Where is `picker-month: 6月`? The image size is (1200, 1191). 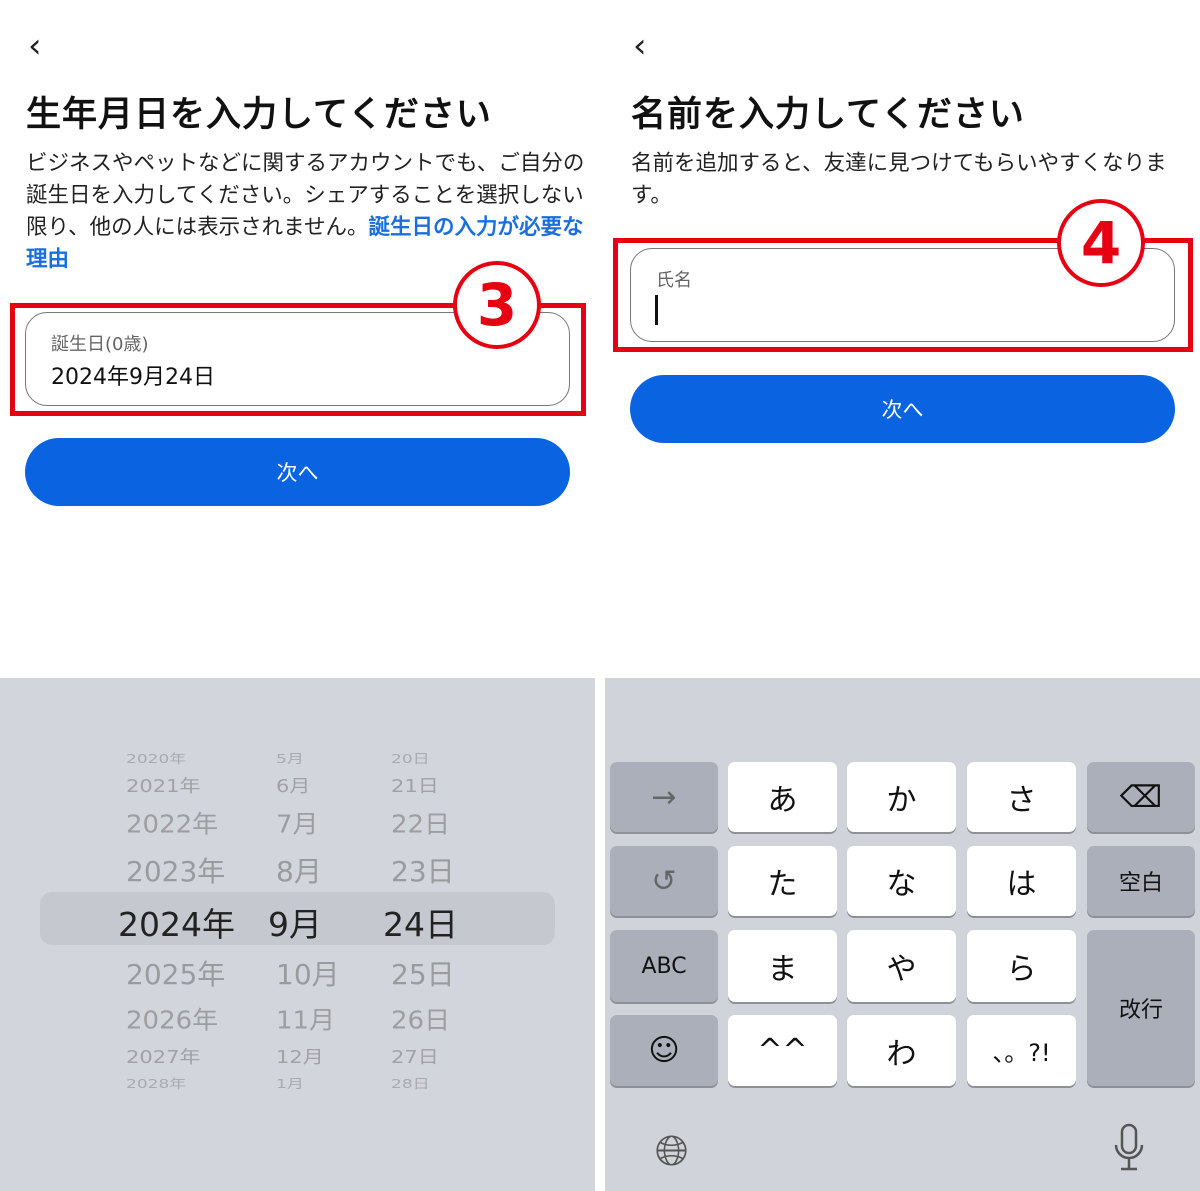 picker-month: 6月 is located at coordinates (293, 785).